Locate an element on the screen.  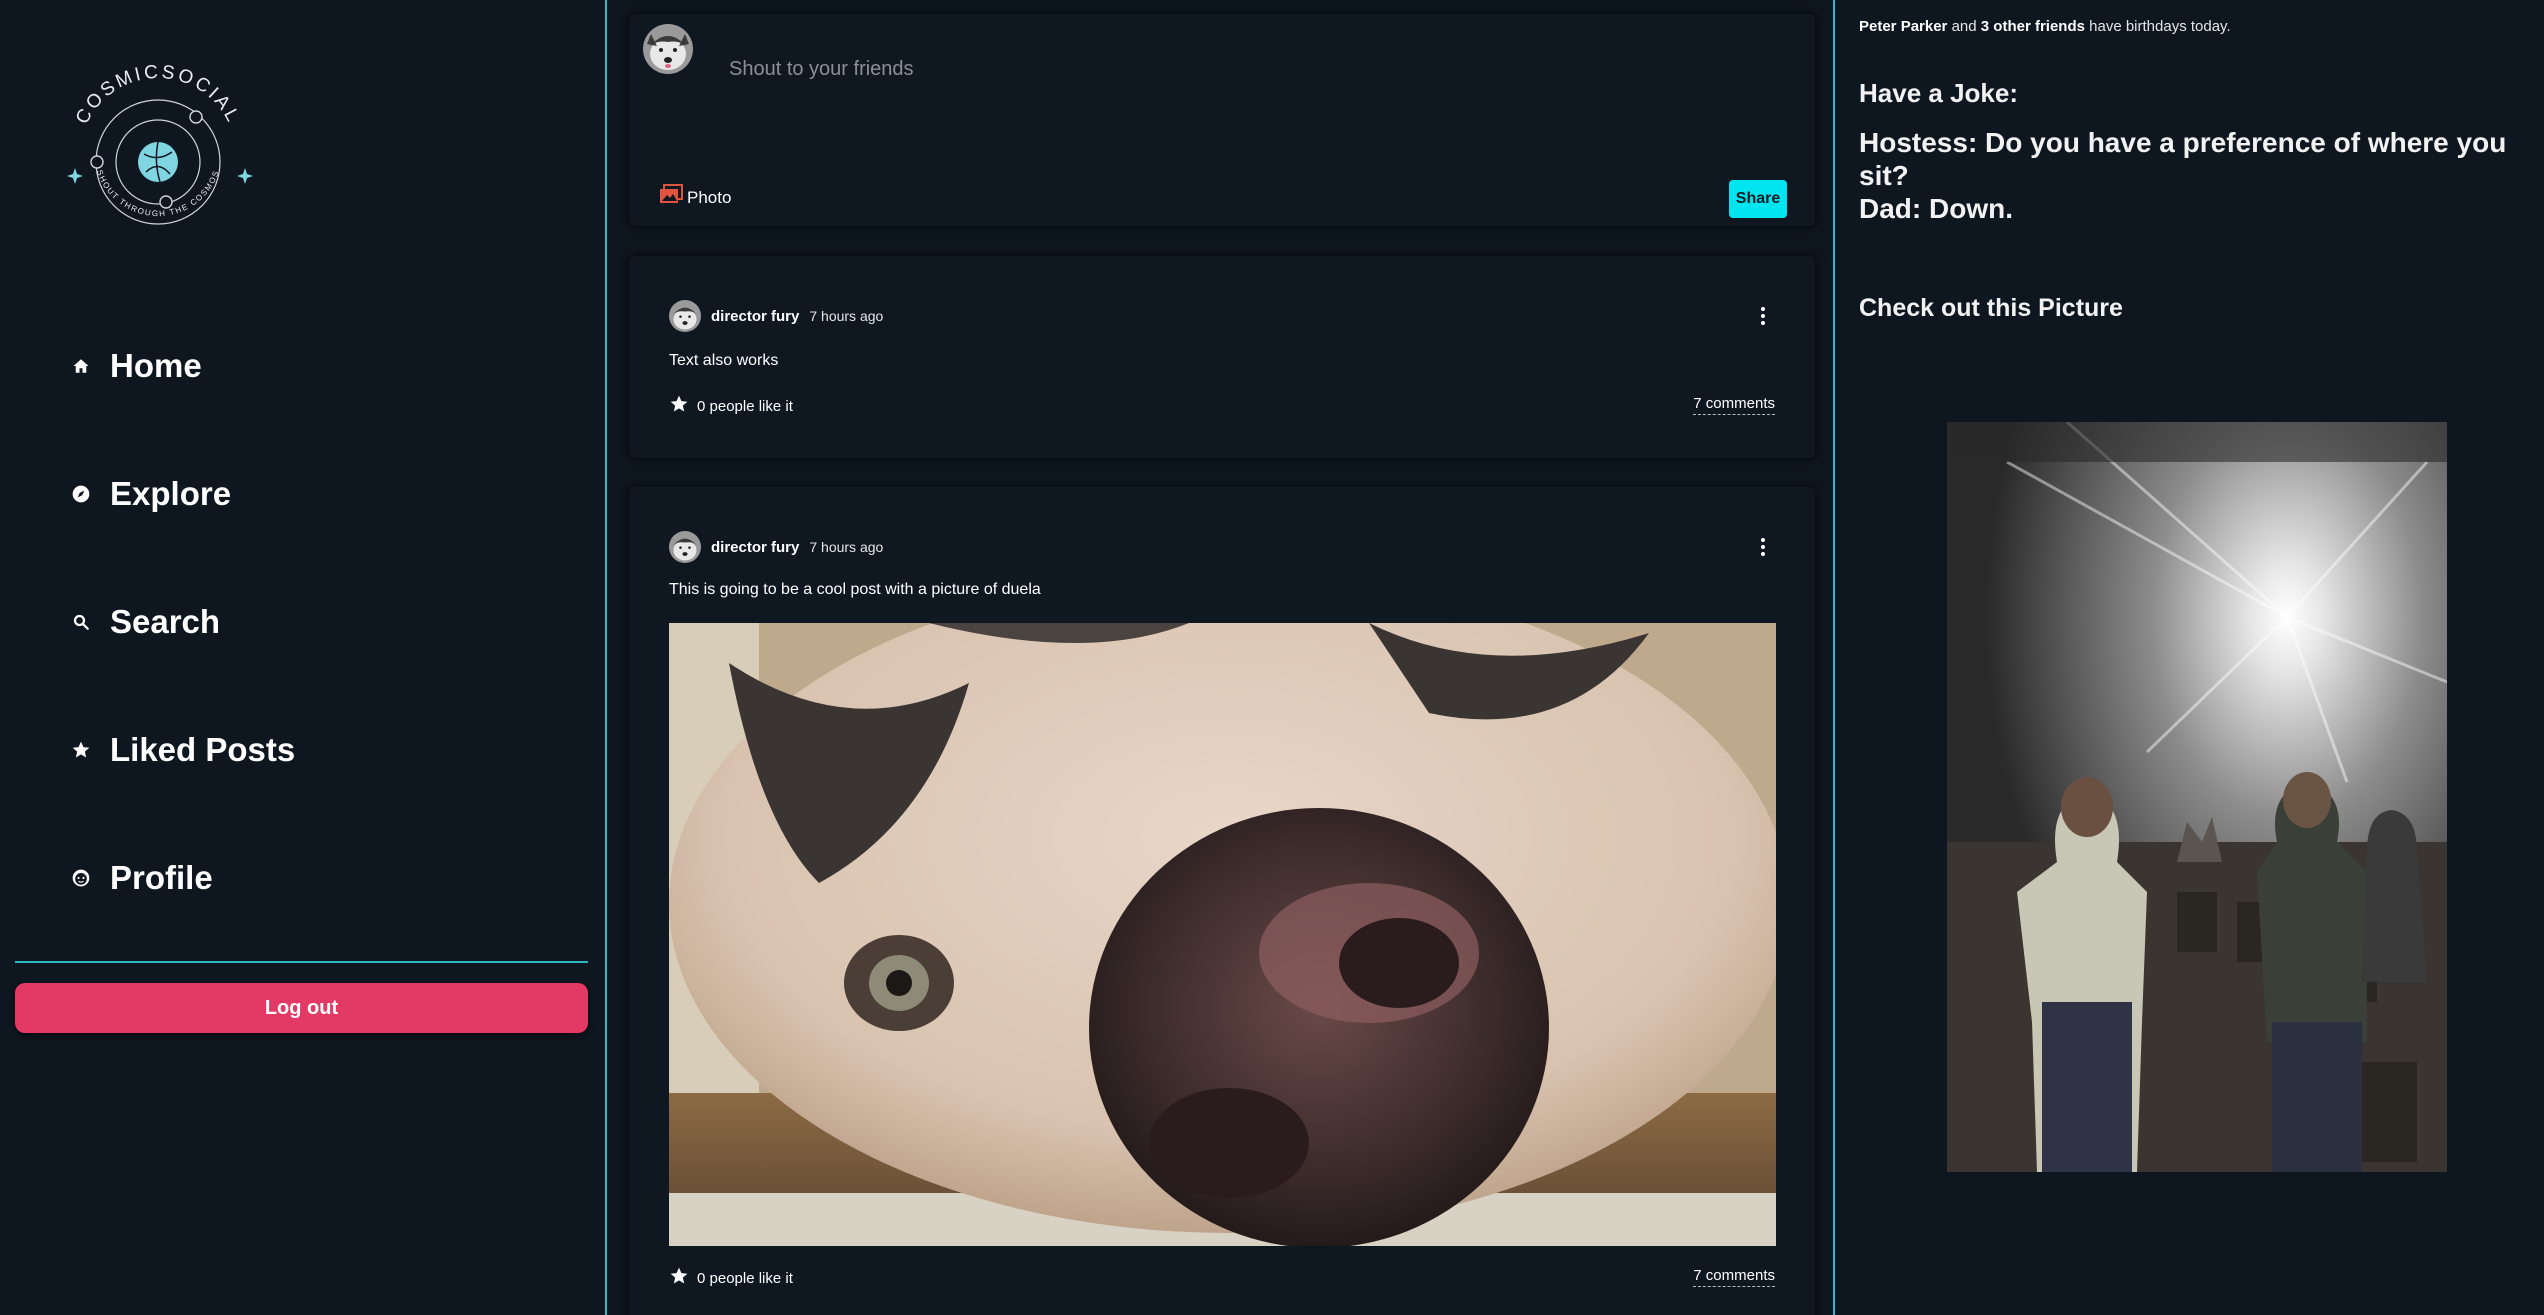
sidebar-item-home: Home is located at coordinates (136, 366).